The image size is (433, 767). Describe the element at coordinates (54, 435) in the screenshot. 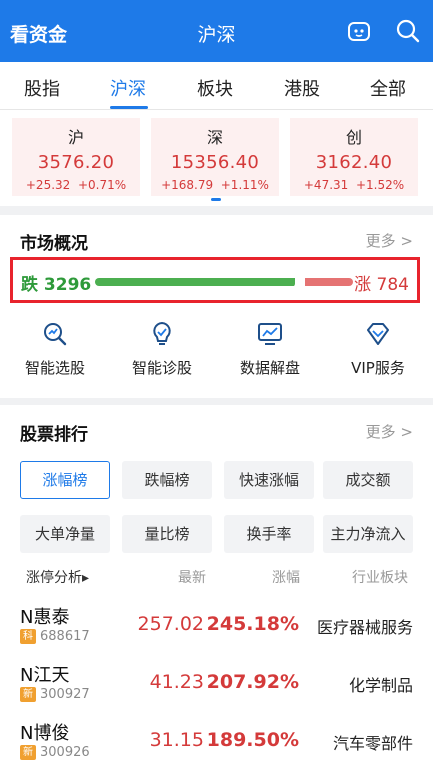

I see `ranking-title: 股票排行` at that location.